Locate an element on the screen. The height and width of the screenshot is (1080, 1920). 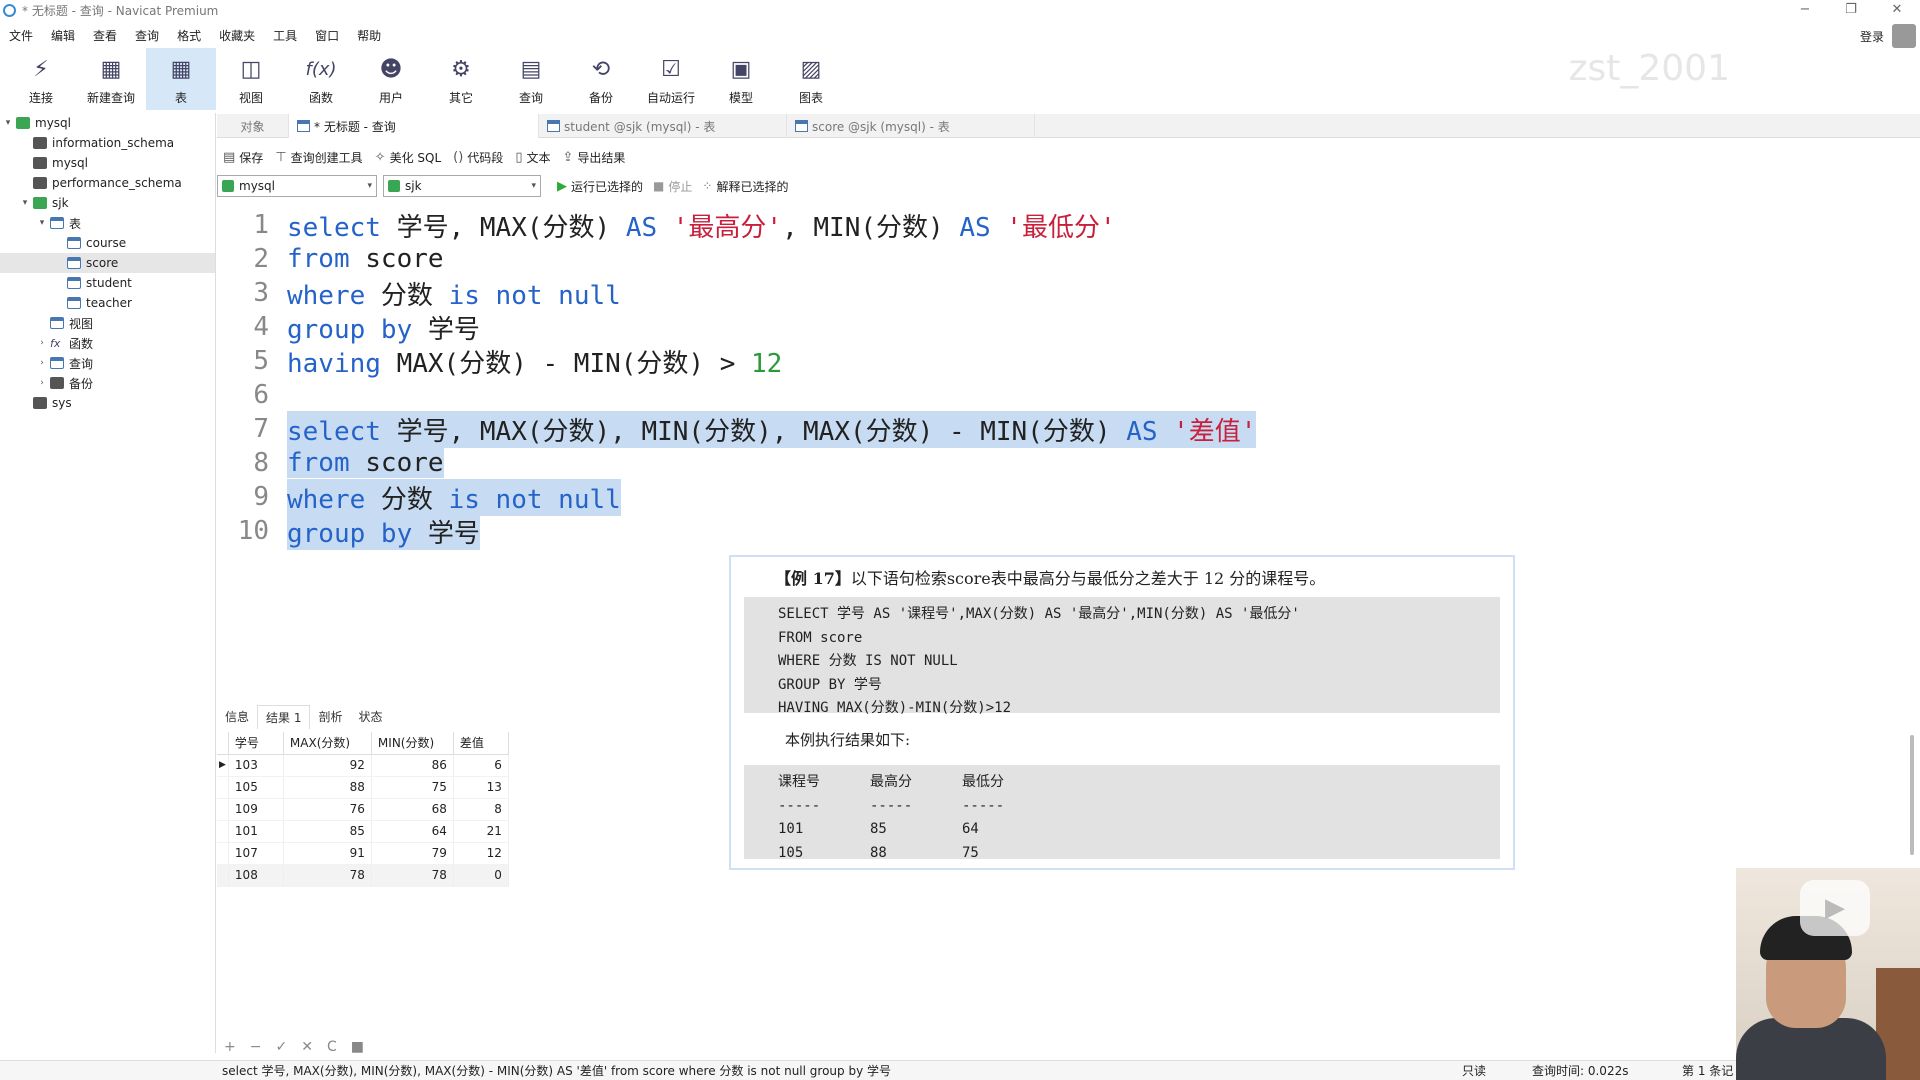
menu-tools: 工具 is located at coordinates (285, 35).